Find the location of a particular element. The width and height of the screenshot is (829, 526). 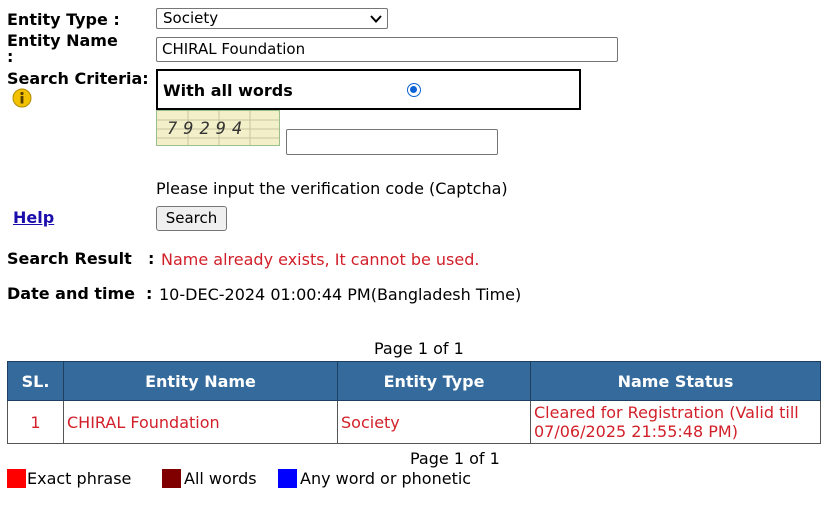

captcha-image: 79294 is located at coordinates (218, 128).